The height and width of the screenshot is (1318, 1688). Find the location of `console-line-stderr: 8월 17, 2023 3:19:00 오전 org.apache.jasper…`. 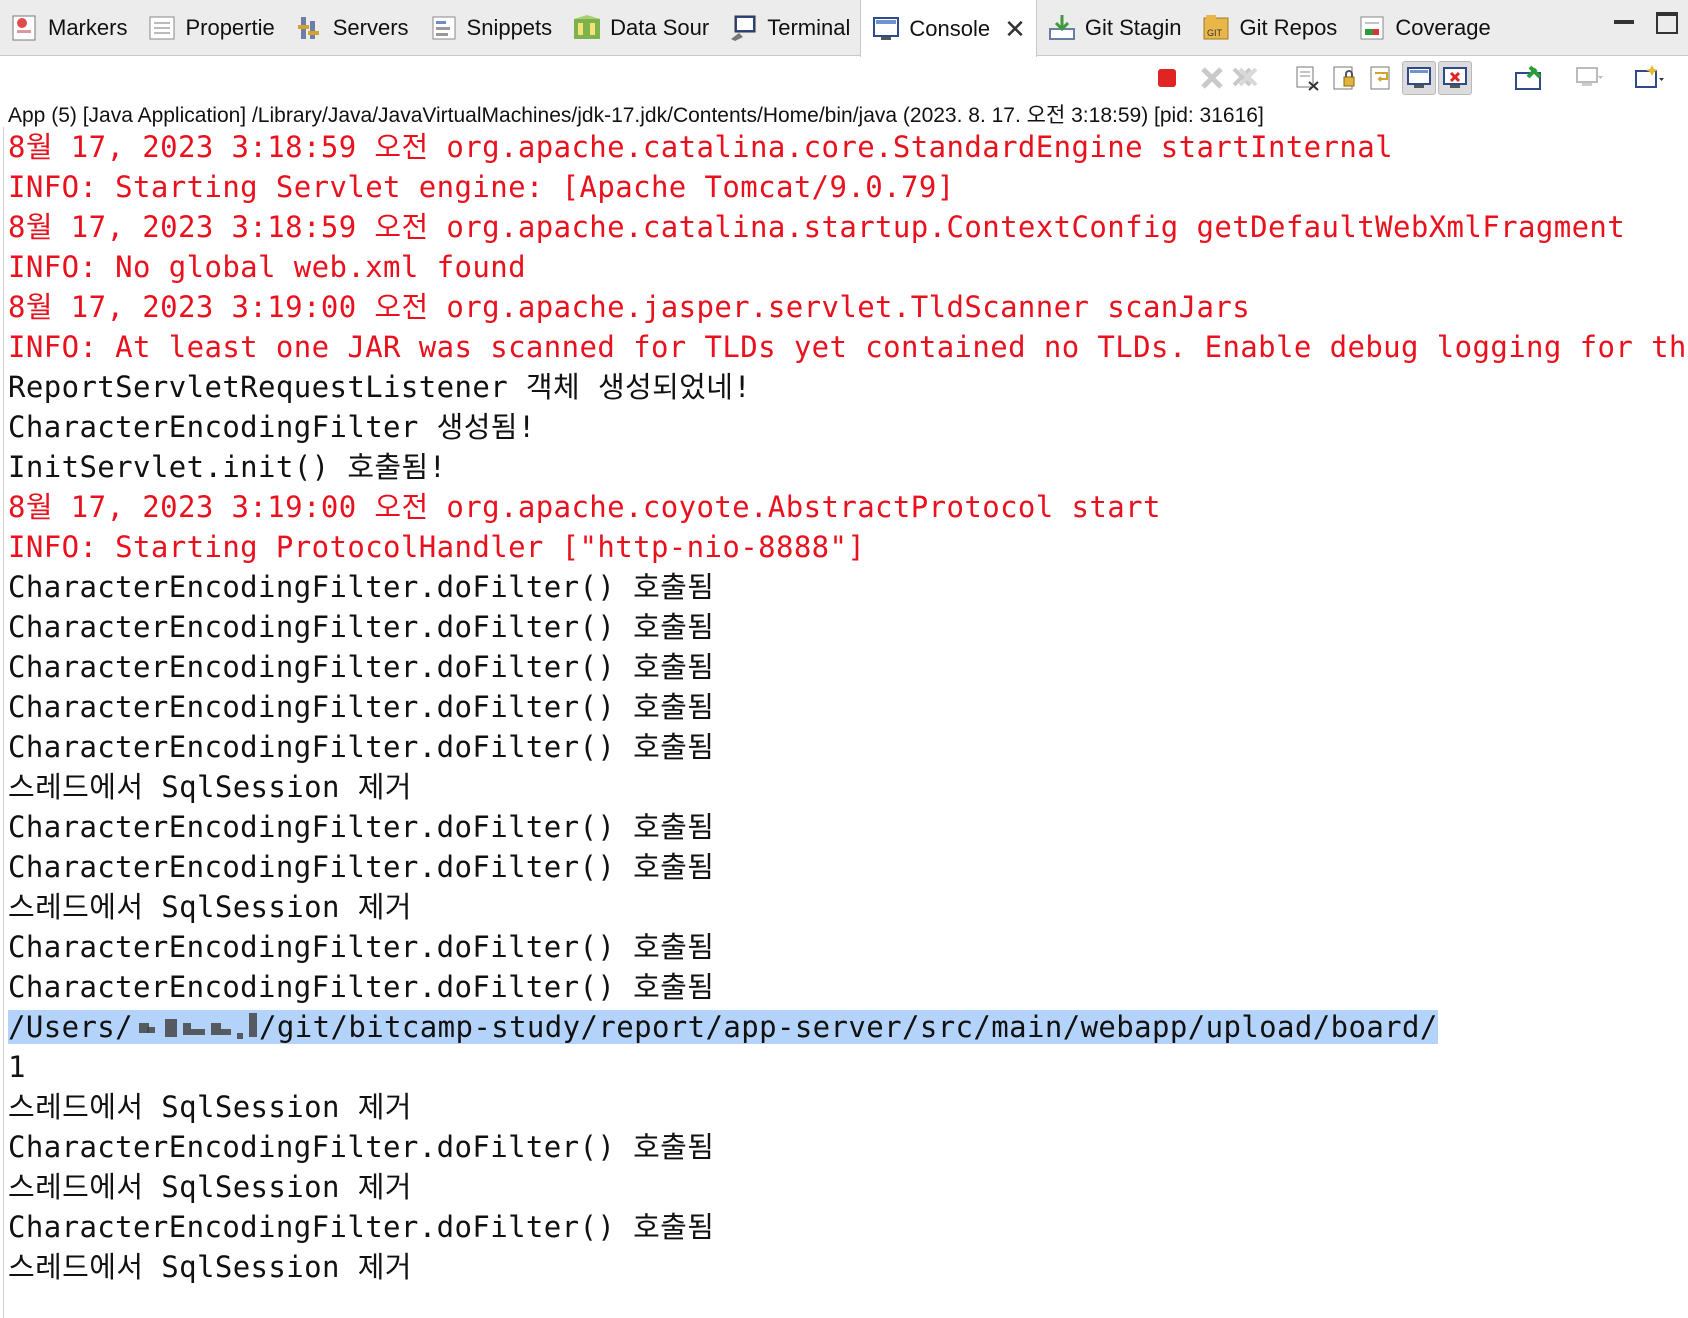

console-line-stderr: 8월 17, 2023 3:19:00 오전 org.apache.jasper… is located at coordinates (629, 307).